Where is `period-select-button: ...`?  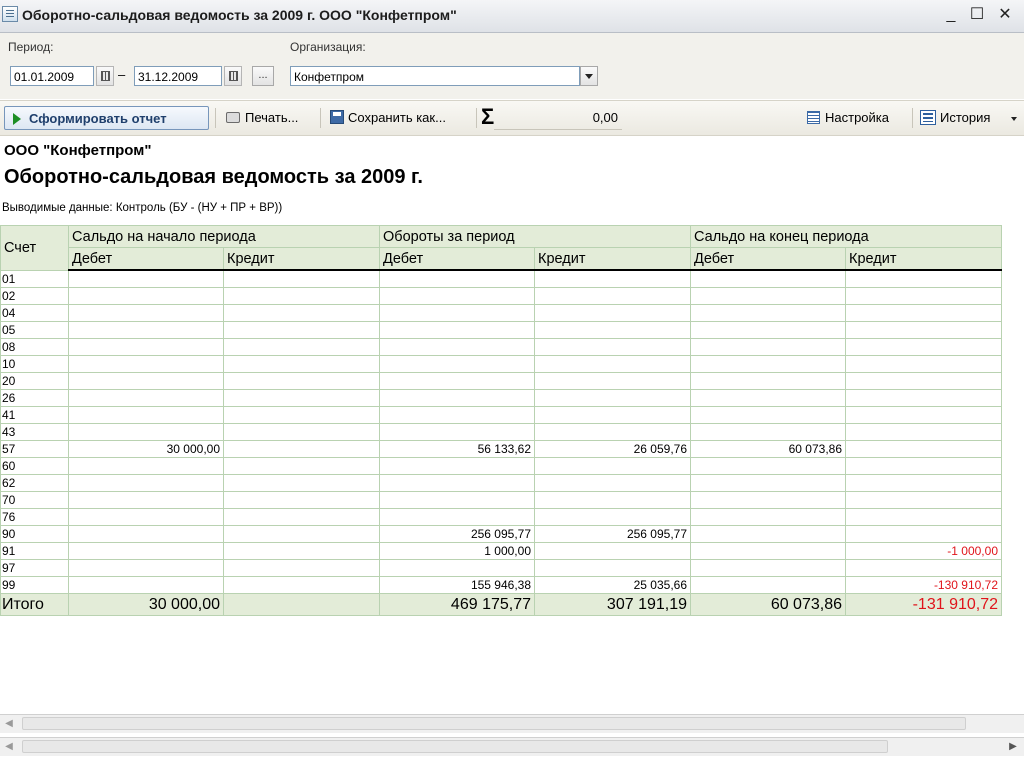
period-select-button: ... is located at coordinates (263, 76).